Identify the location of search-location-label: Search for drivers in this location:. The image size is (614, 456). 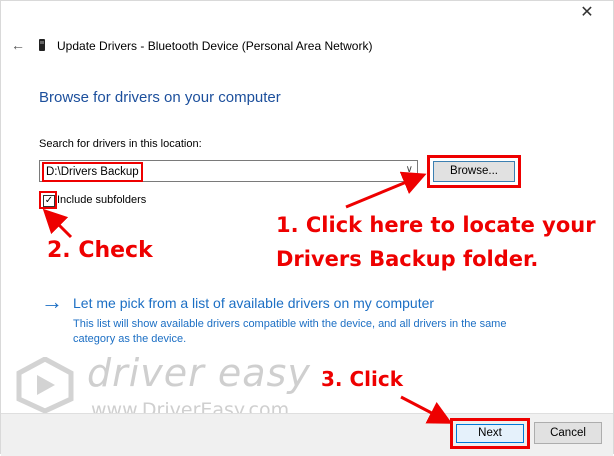
(120, 144).